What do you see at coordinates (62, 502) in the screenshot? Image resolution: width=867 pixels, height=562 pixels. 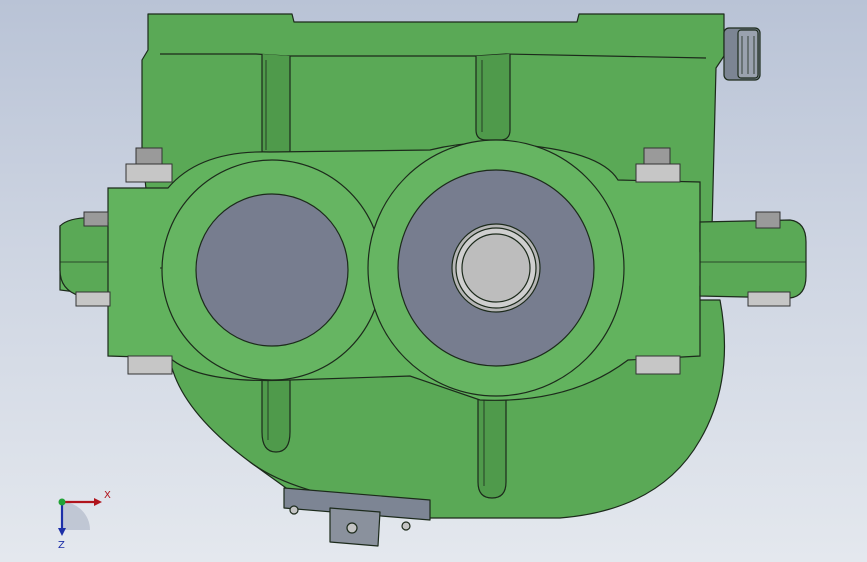 I see `y-axis-dot` at bounding box center [62, 502].